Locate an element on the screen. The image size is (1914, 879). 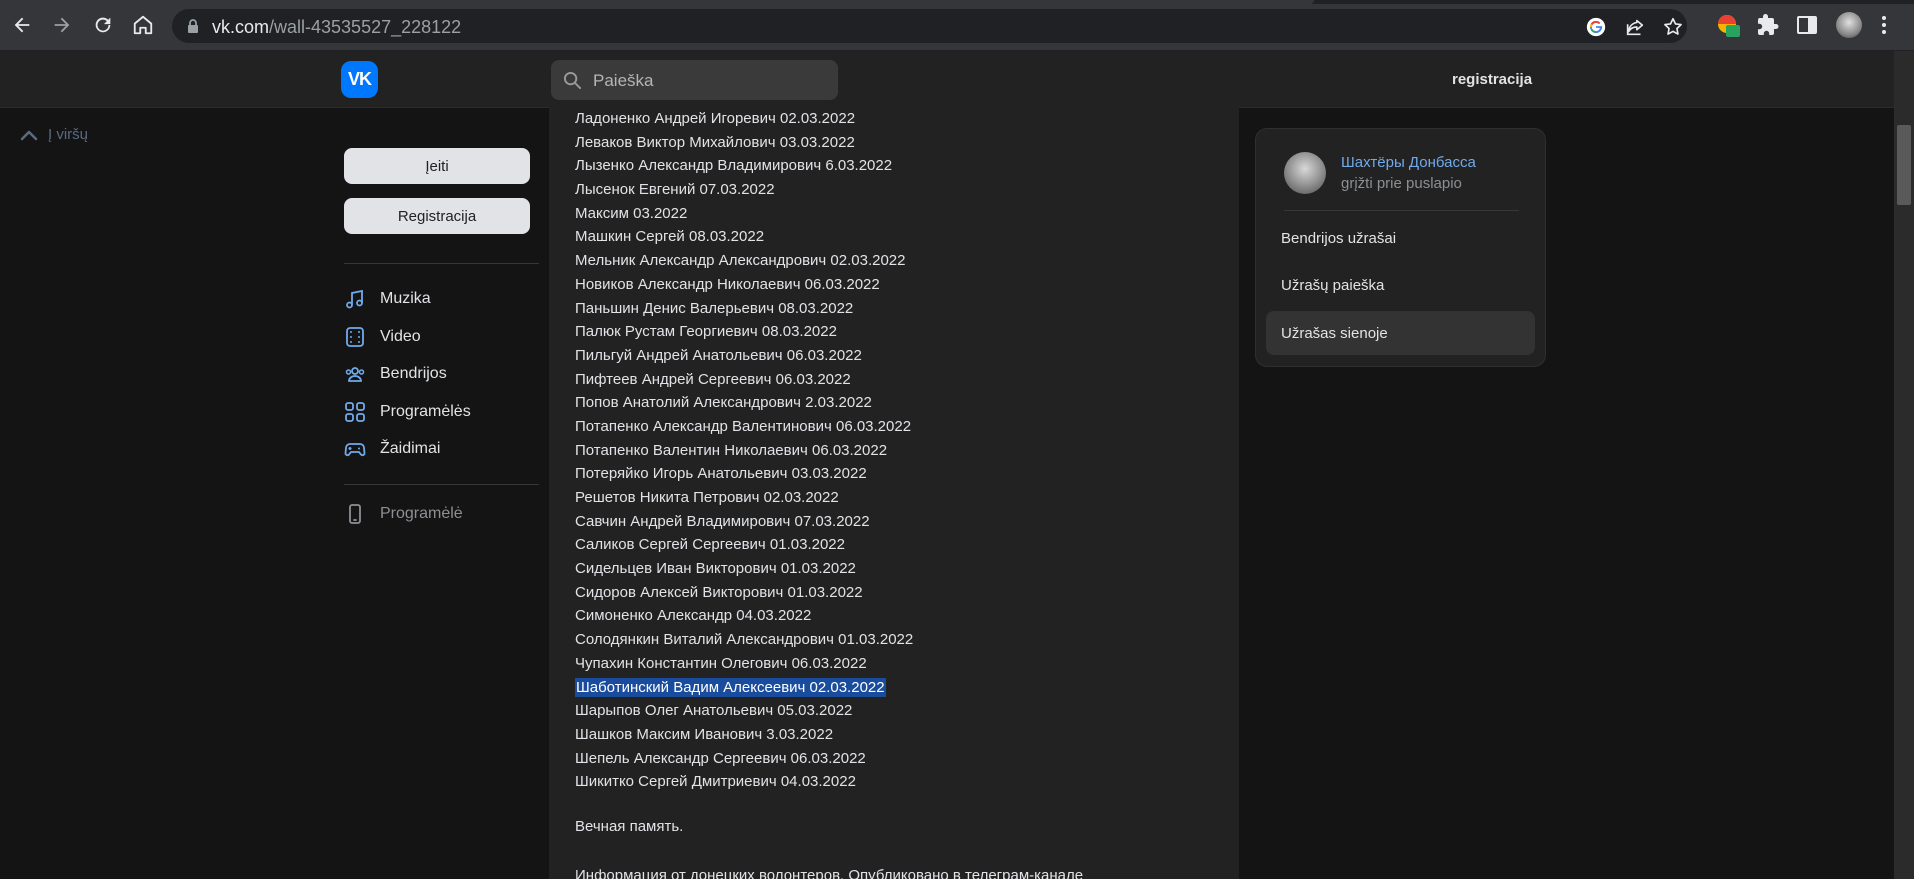
sidebar-item-video: Video is located at coordinates (382, 337).